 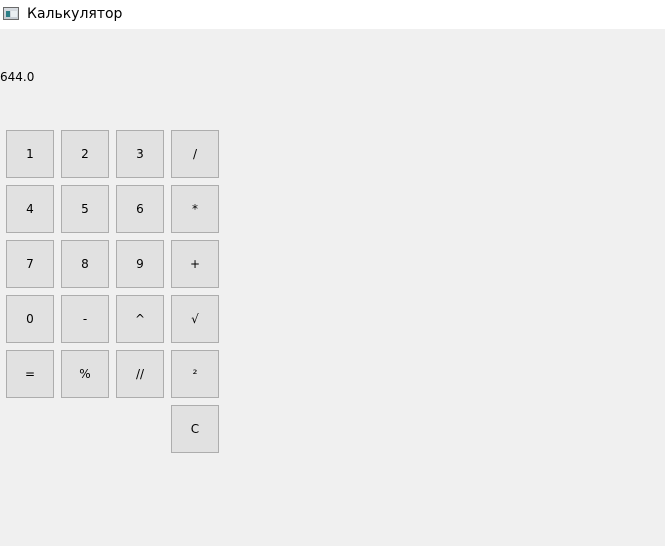 I want to click on digit-8-button: 8, so click(x=85, y=264).